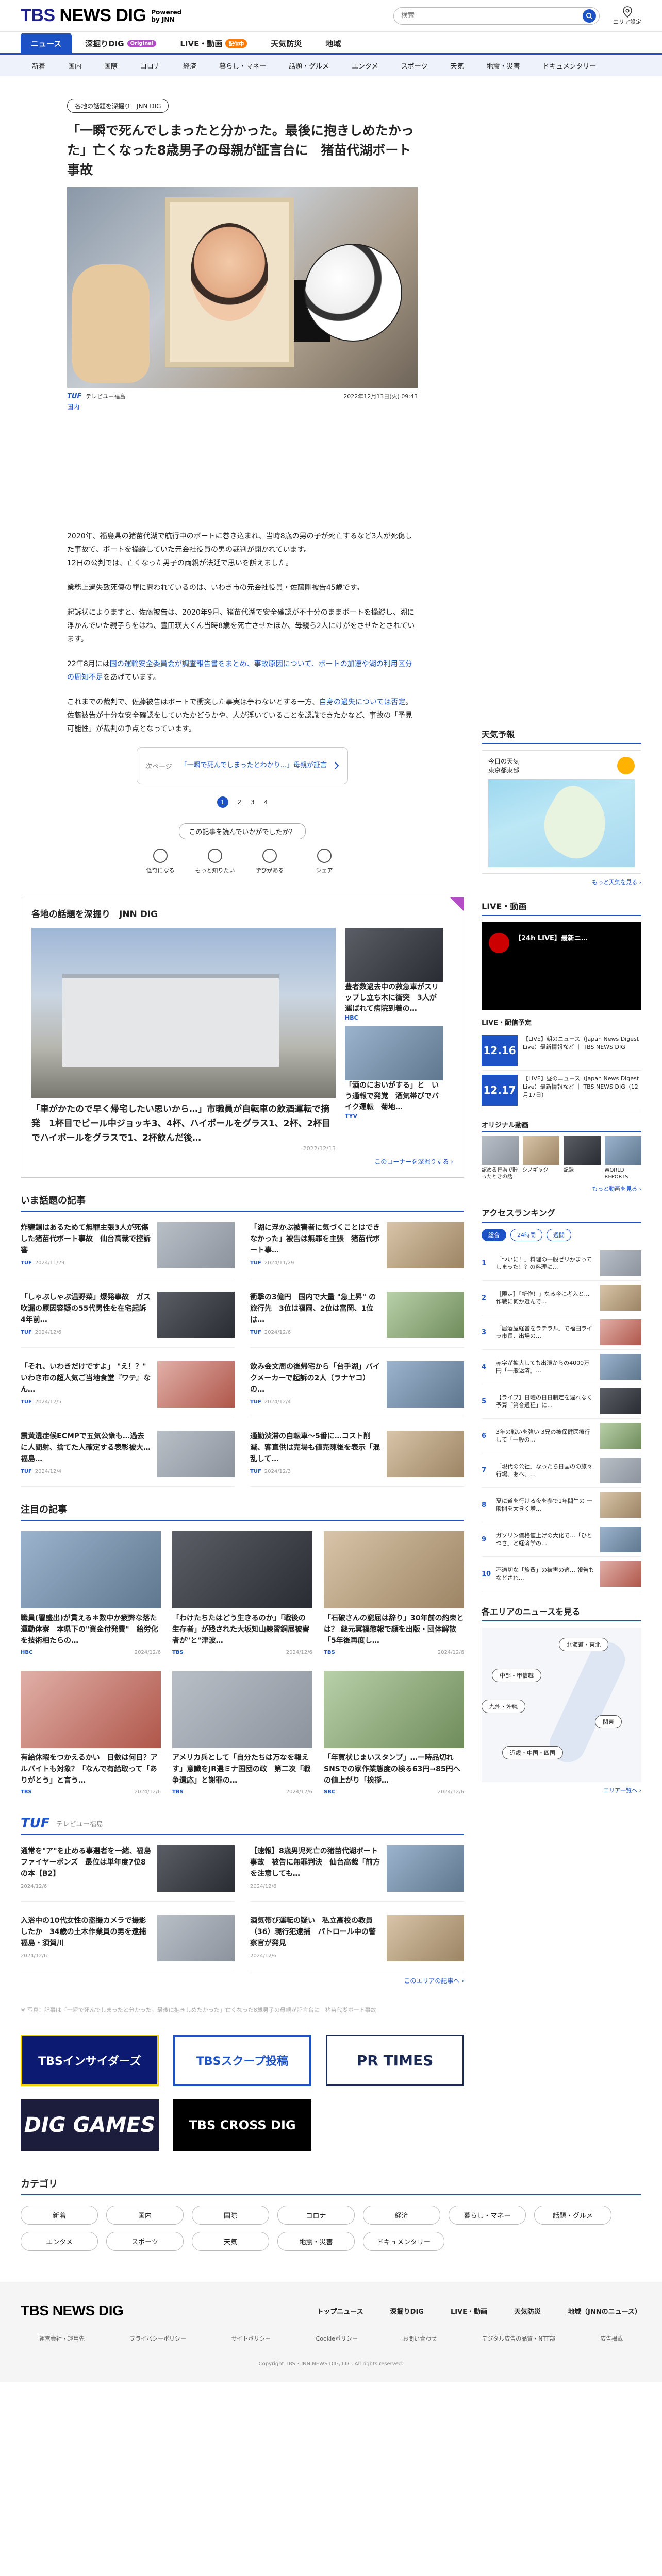  What do you see at coordinates (526, 1235) in the screenshot?
I see `tab-24h: 24時間` at bounding box center [526, 1235].